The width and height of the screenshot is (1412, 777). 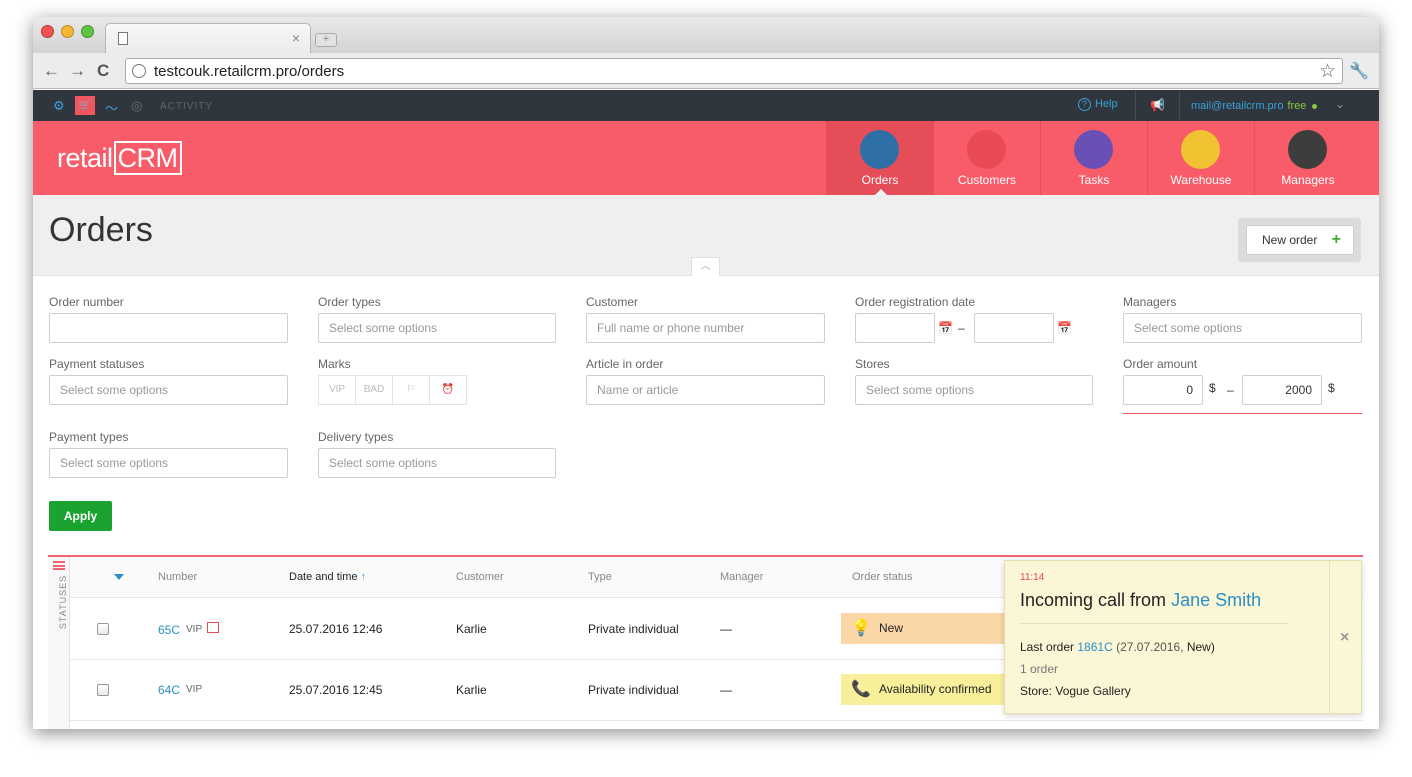 What do you see at coordinates (1282, 390) in the screenshot?
I see `order-amount-to-input: 2000` at bounding box center [1282, 390].